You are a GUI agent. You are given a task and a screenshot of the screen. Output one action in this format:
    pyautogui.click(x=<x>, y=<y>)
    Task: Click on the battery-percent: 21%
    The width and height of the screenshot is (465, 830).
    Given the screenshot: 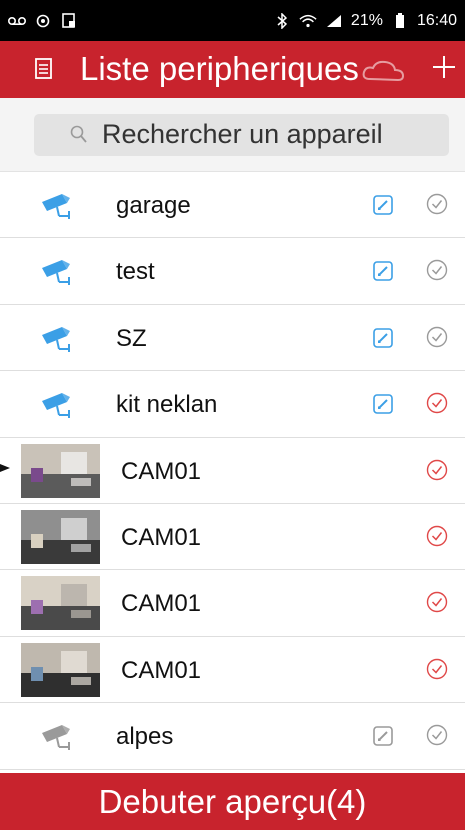 What is the action you would take?
    pyautogui.click(x=366, y=20)
    